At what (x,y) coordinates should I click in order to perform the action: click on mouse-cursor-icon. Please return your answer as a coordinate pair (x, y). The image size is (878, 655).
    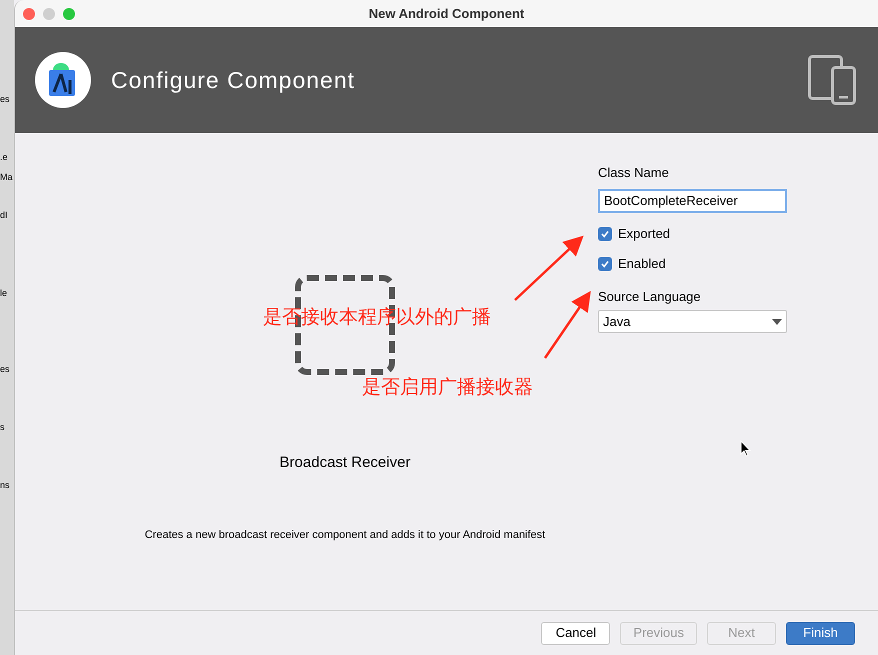
    Looking at the image, I should click on (745, 448).